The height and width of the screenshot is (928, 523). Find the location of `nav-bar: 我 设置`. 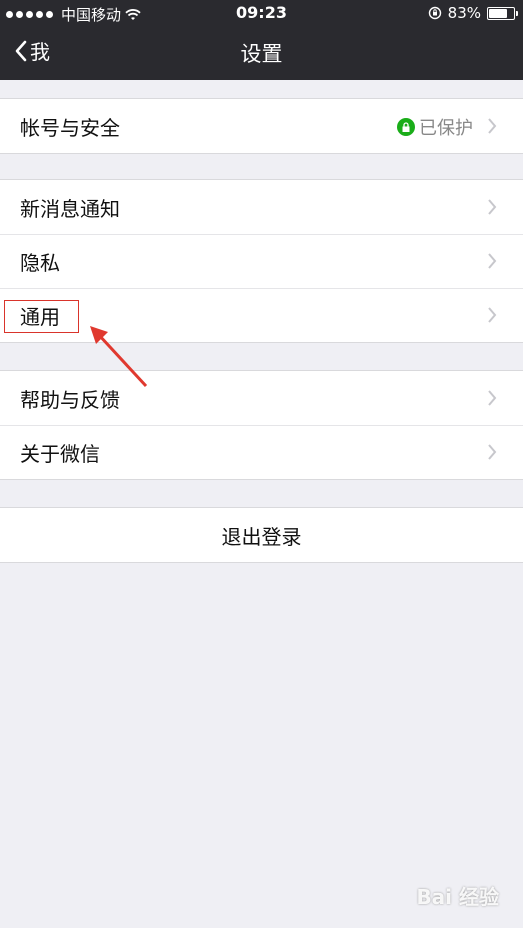

nav-bar: 我 设置 is located at coordinates (261, 53).